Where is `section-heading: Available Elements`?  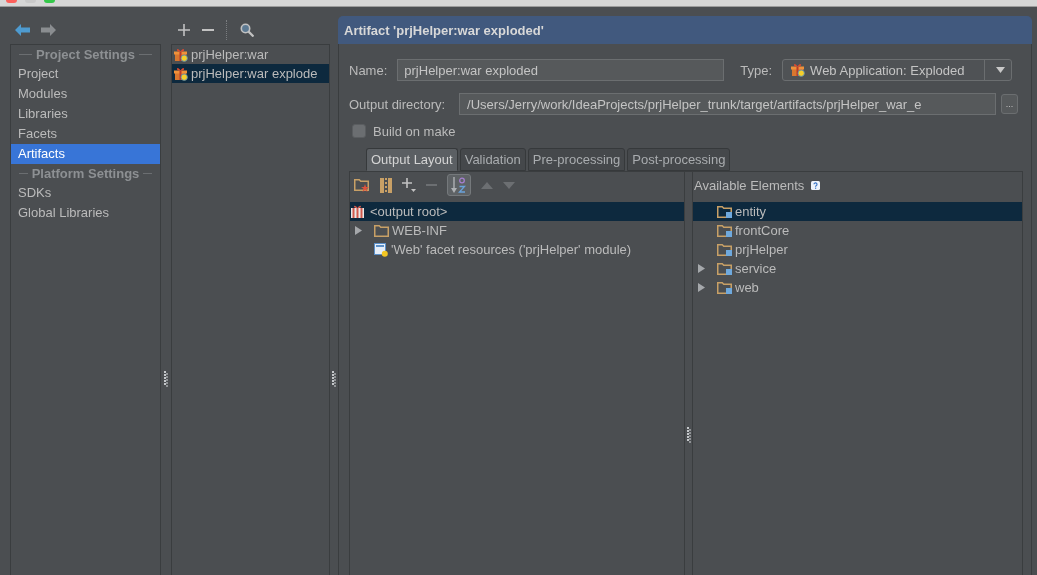 section-heading: Available Elements is located at coordinates (749, 185).